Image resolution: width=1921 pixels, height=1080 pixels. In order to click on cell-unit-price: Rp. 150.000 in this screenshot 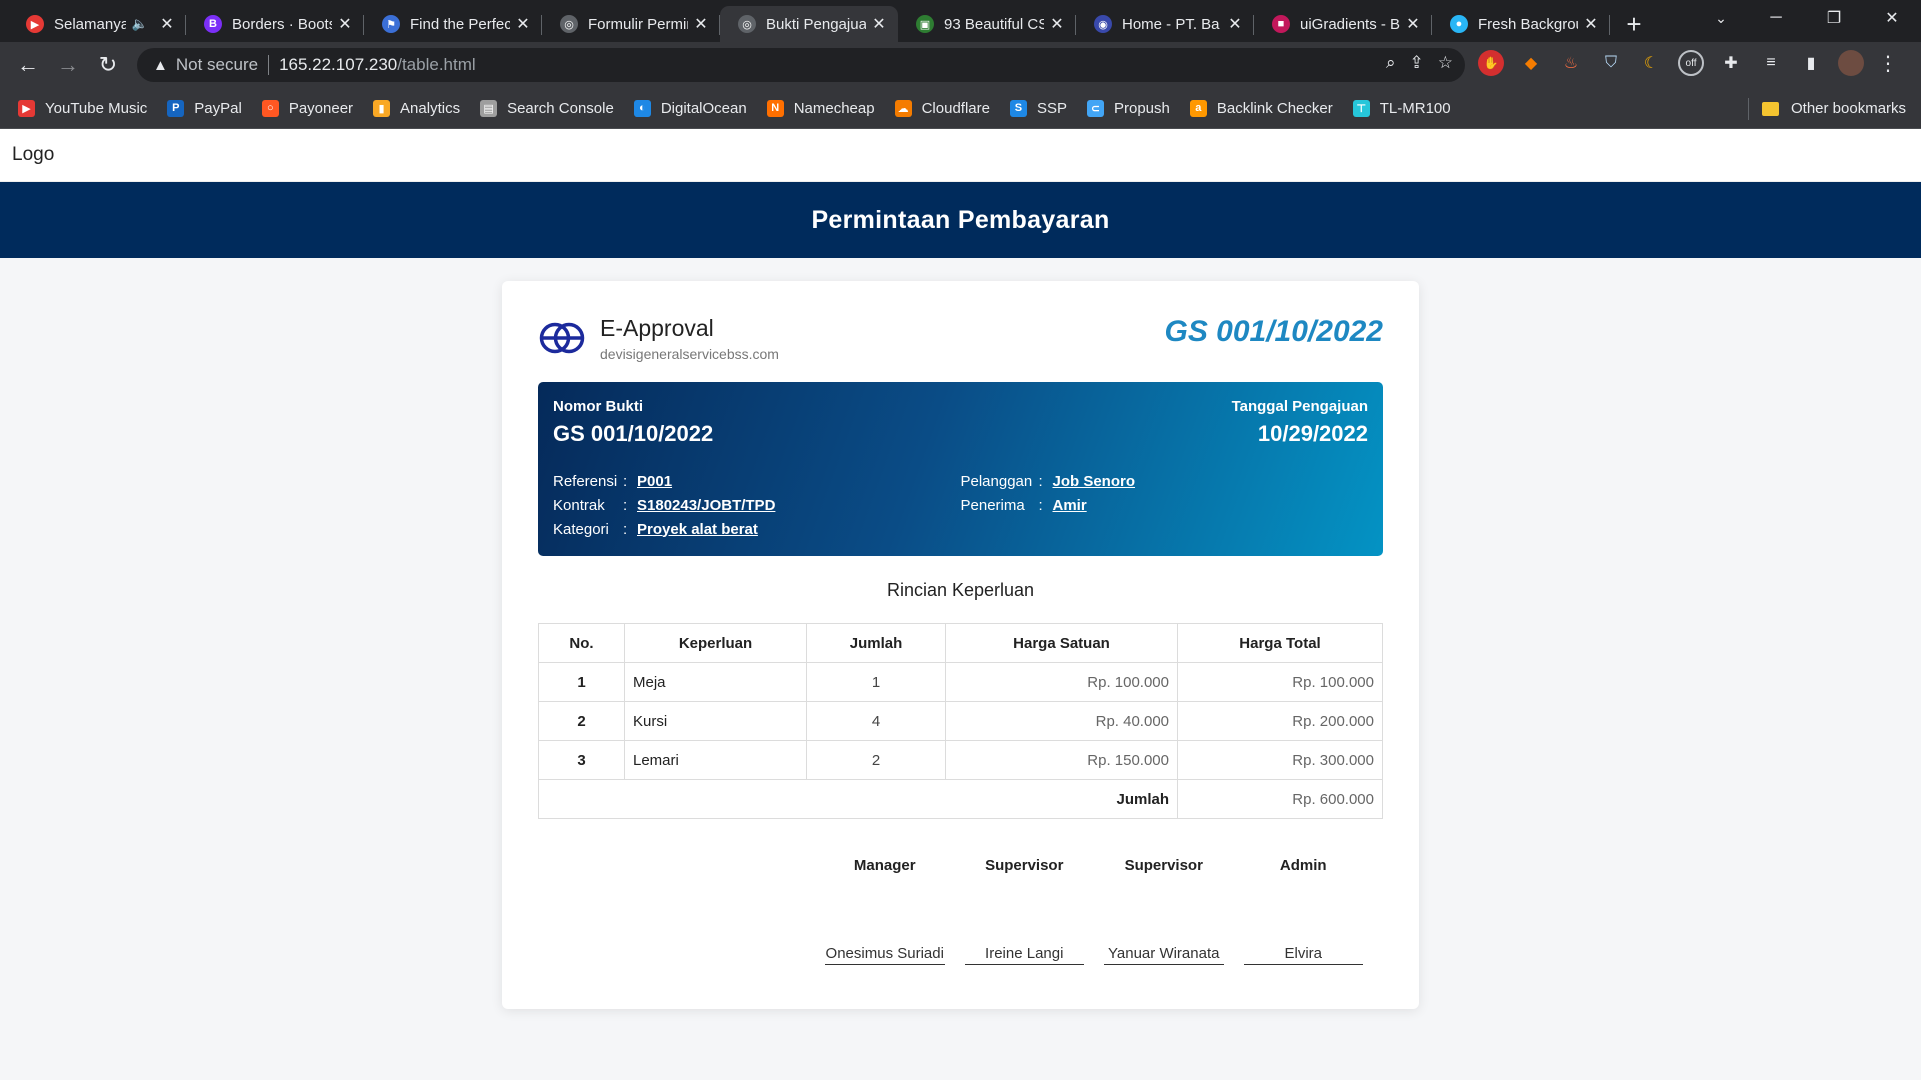, I will do `click(1061, 760)`.